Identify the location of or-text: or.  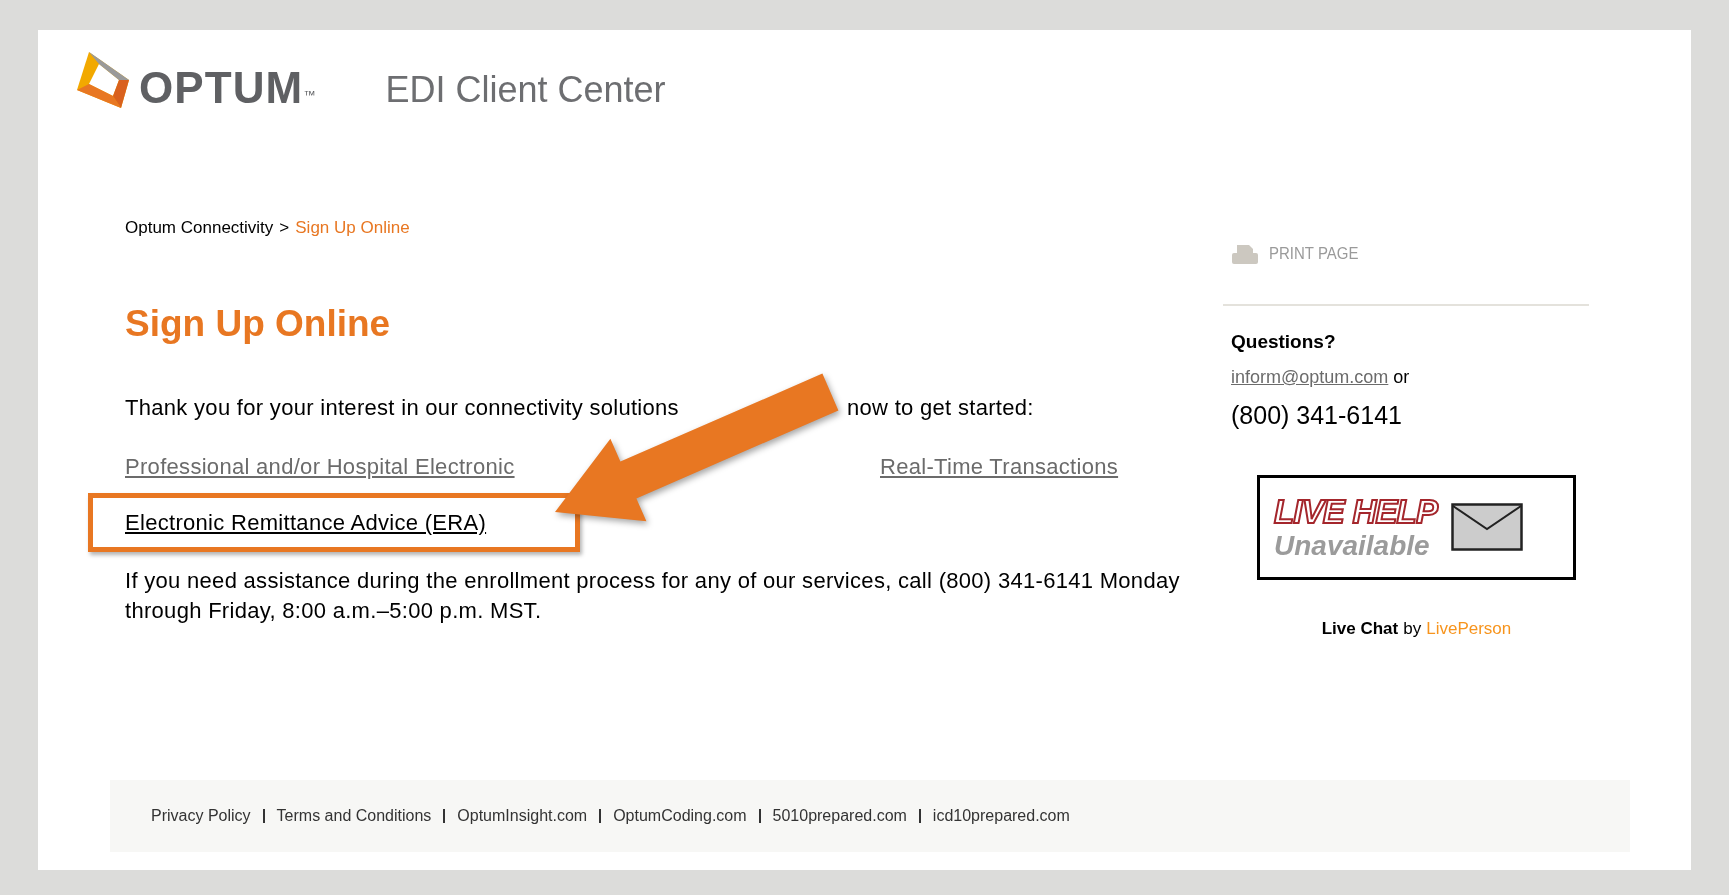
(1401, 377).